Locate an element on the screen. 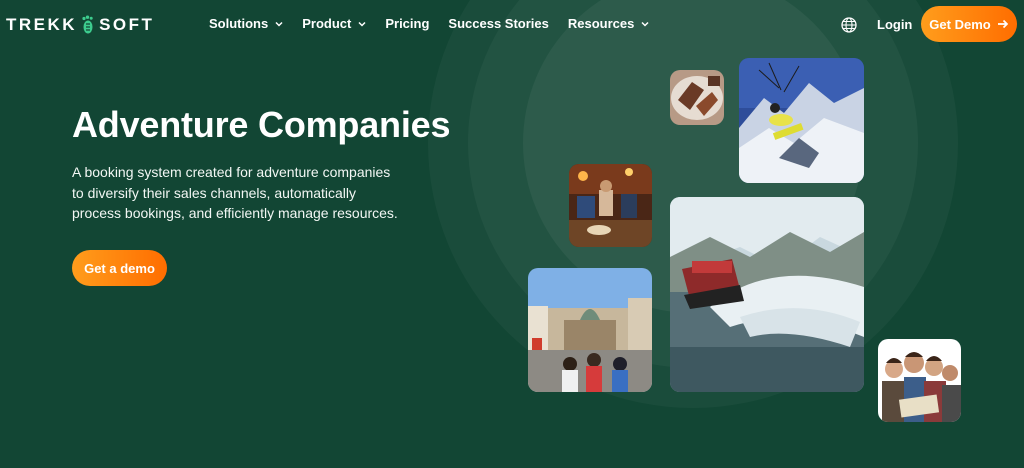 The width and height of the screenshot is (1024, 468). food-photo is located at coordinates (697, 97).